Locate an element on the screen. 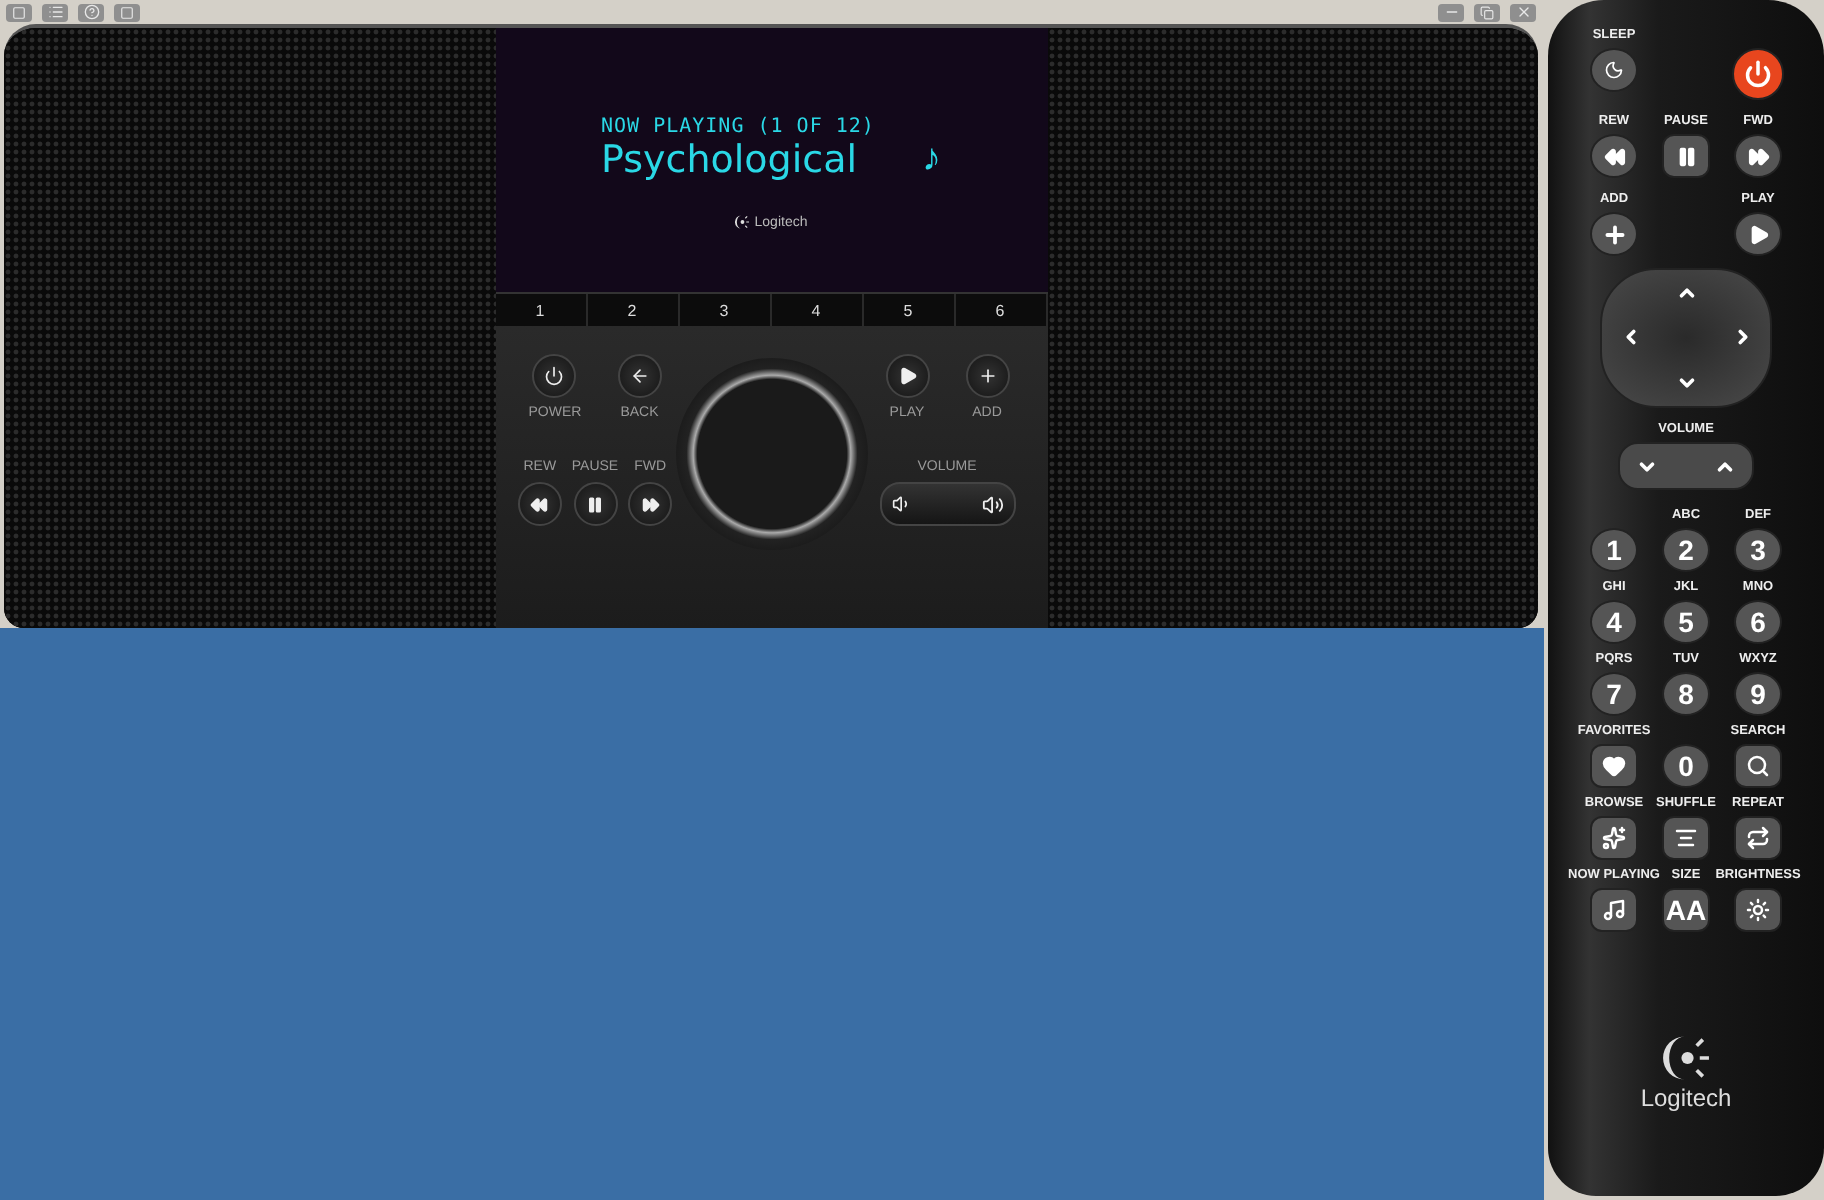 This screenshot has width=1824, height=1200. number-key: 1 is located at coordinates (1614, 550).